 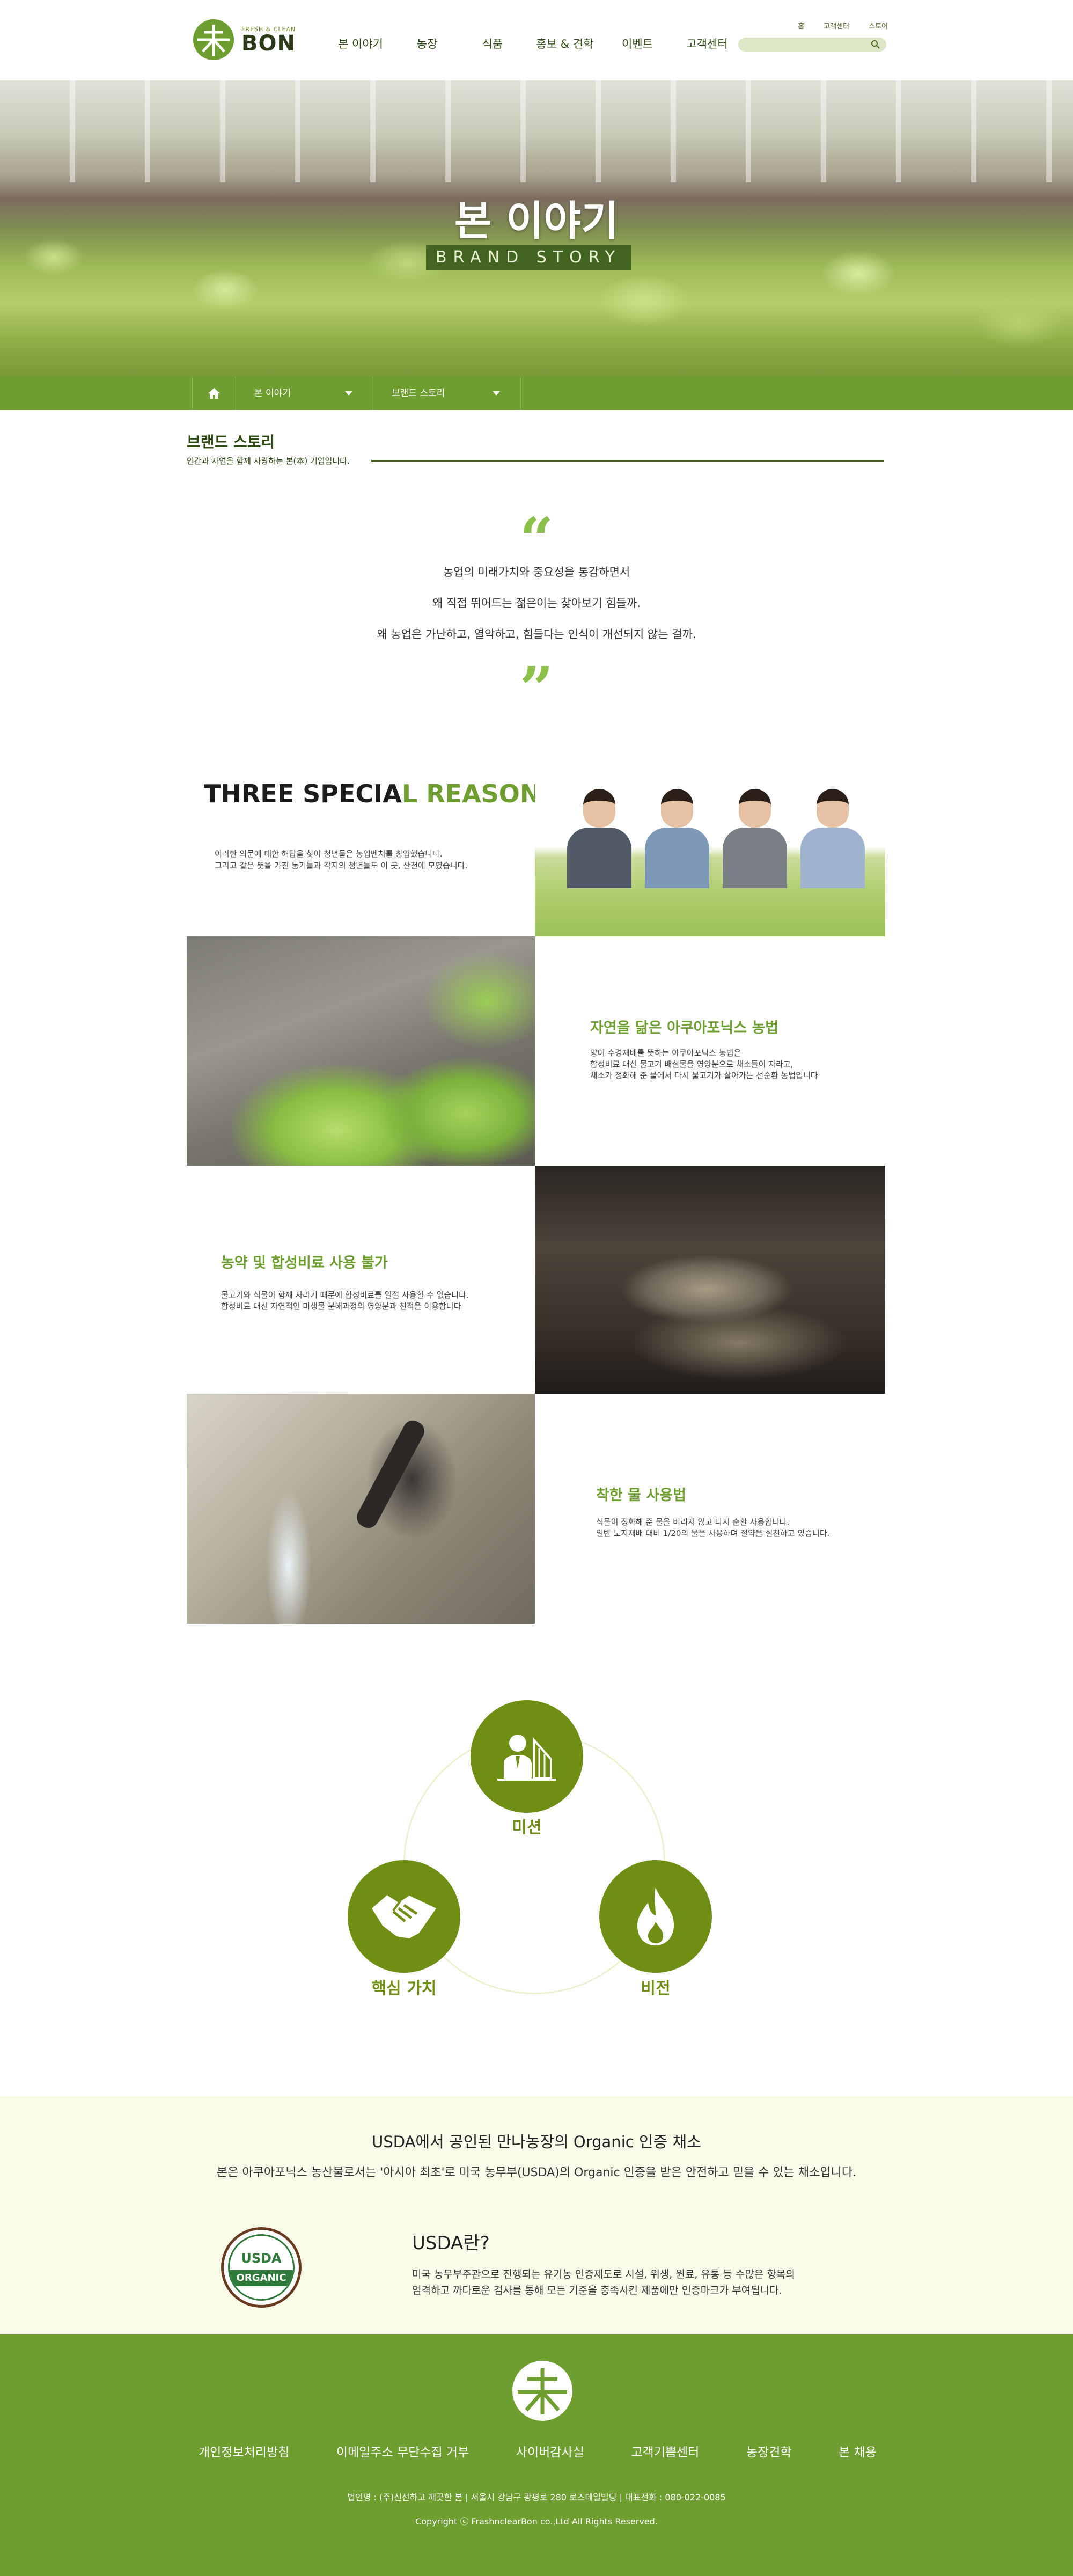 What do you see at coordinates (403, 2451) in the screenshot?
I see `footer-link-email-policy: 이메일주소 무단수집 거부` at bounding box center [403, 2451].